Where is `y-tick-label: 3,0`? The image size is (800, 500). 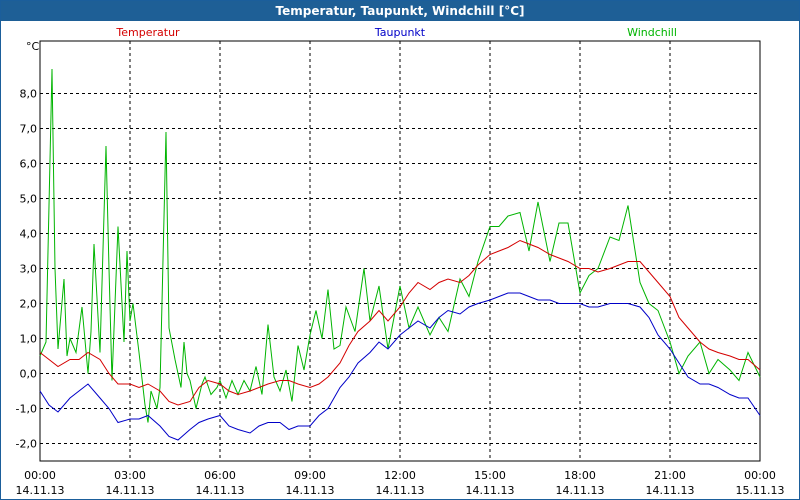
y-tick-label: 3,0 is located at coordinates (29, 269).